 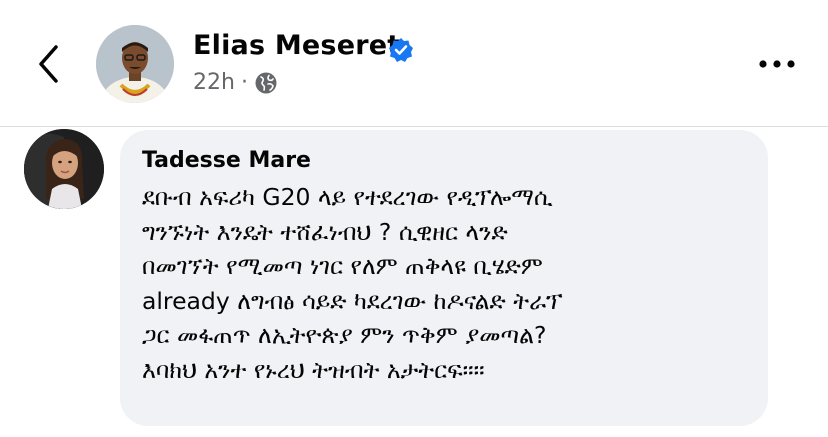 I want to click on more-options-button, so click(x=777, y=64).